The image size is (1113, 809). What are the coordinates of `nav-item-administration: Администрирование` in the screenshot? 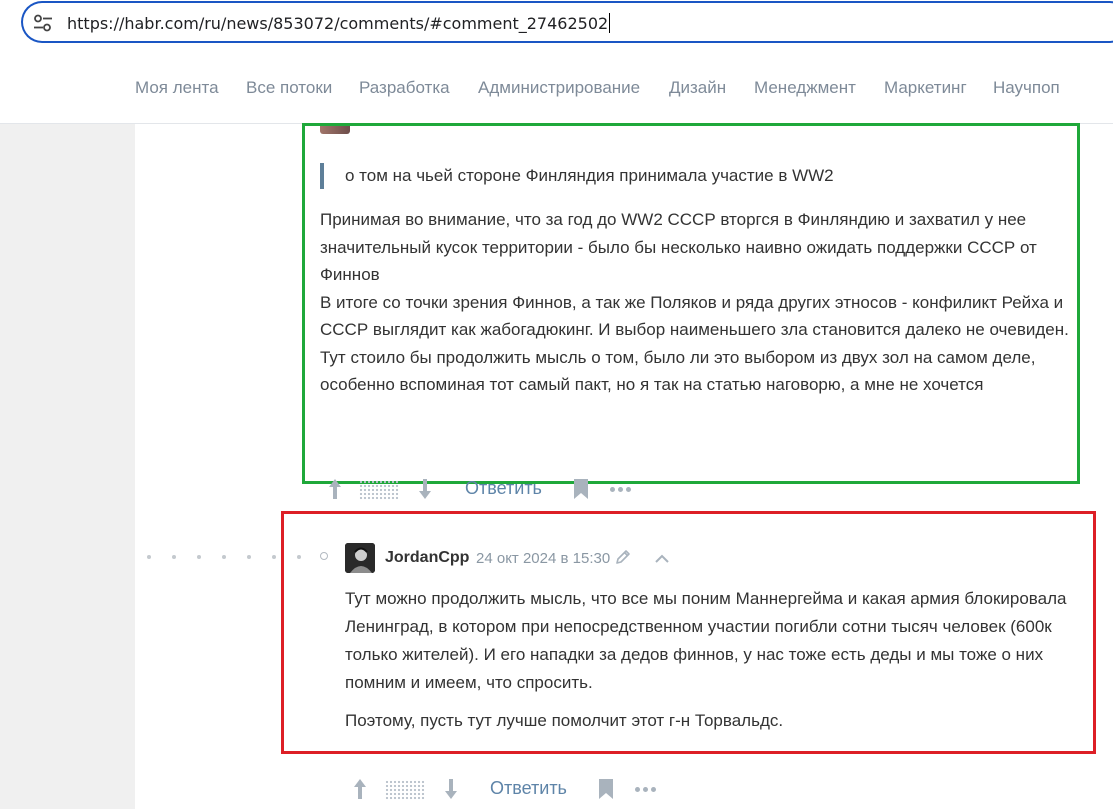 It's located at (559, 88).